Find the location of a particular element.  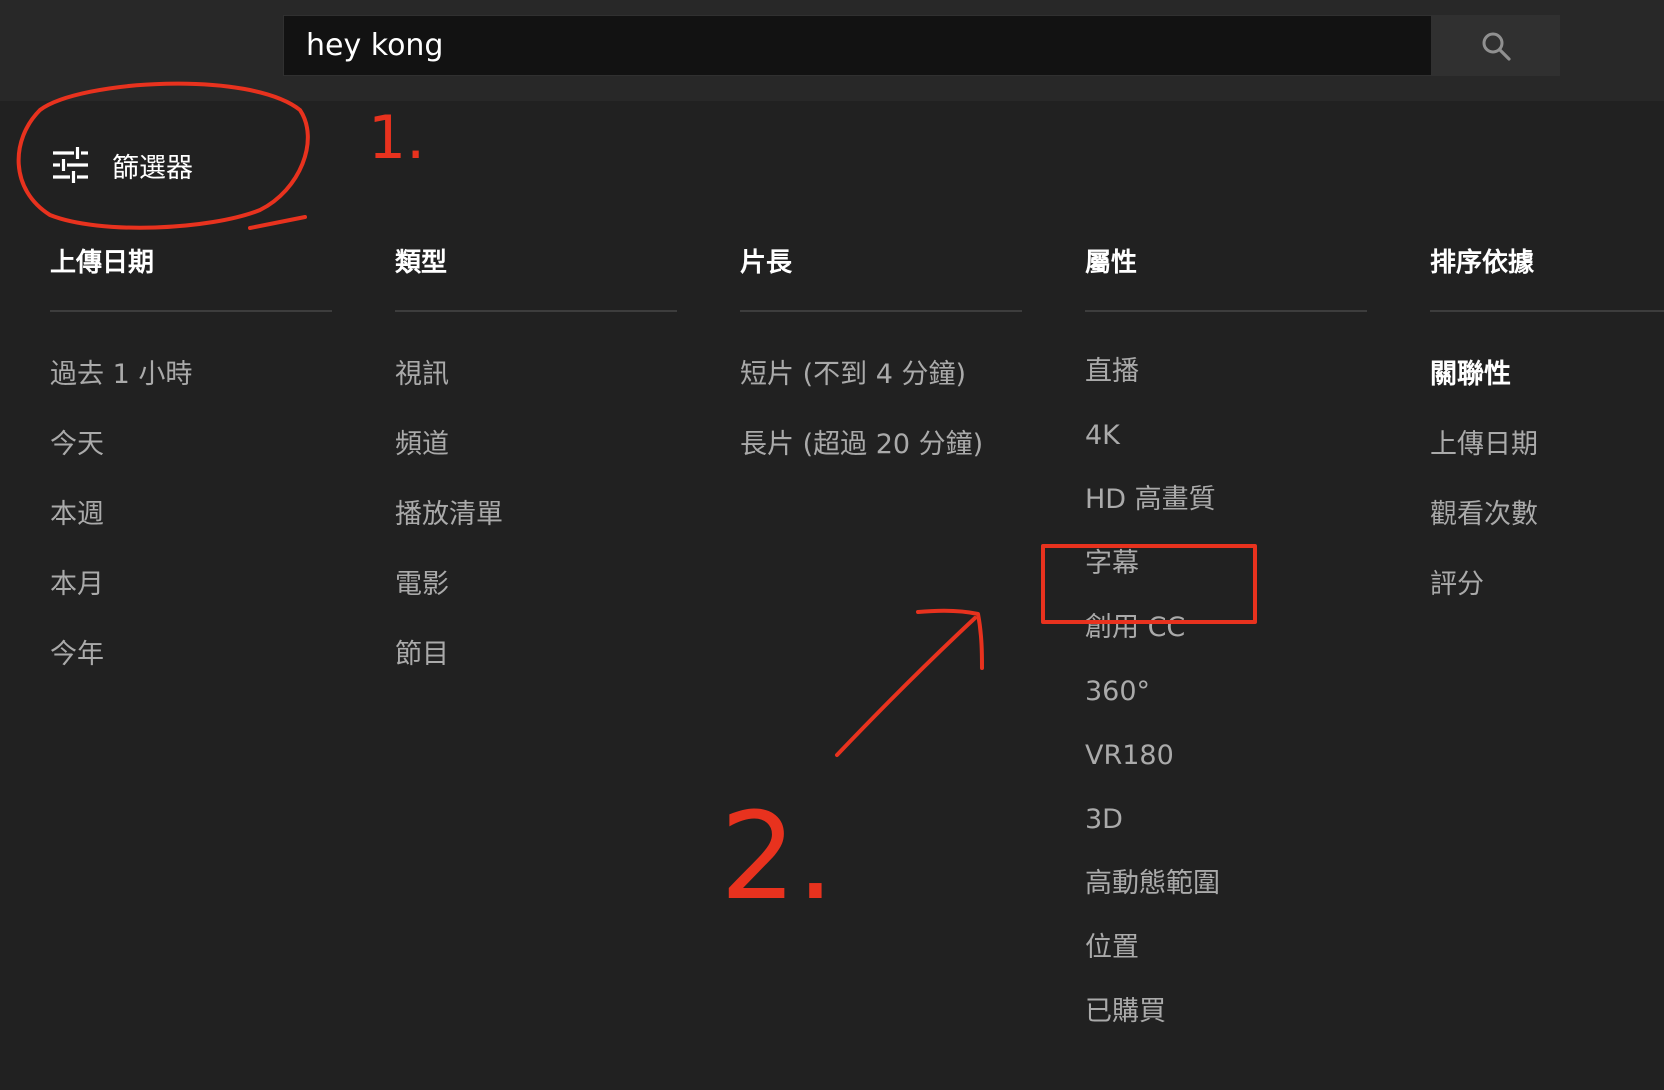

filter-option-subtitles: 字幕 is located at coordinates (1226, 564).